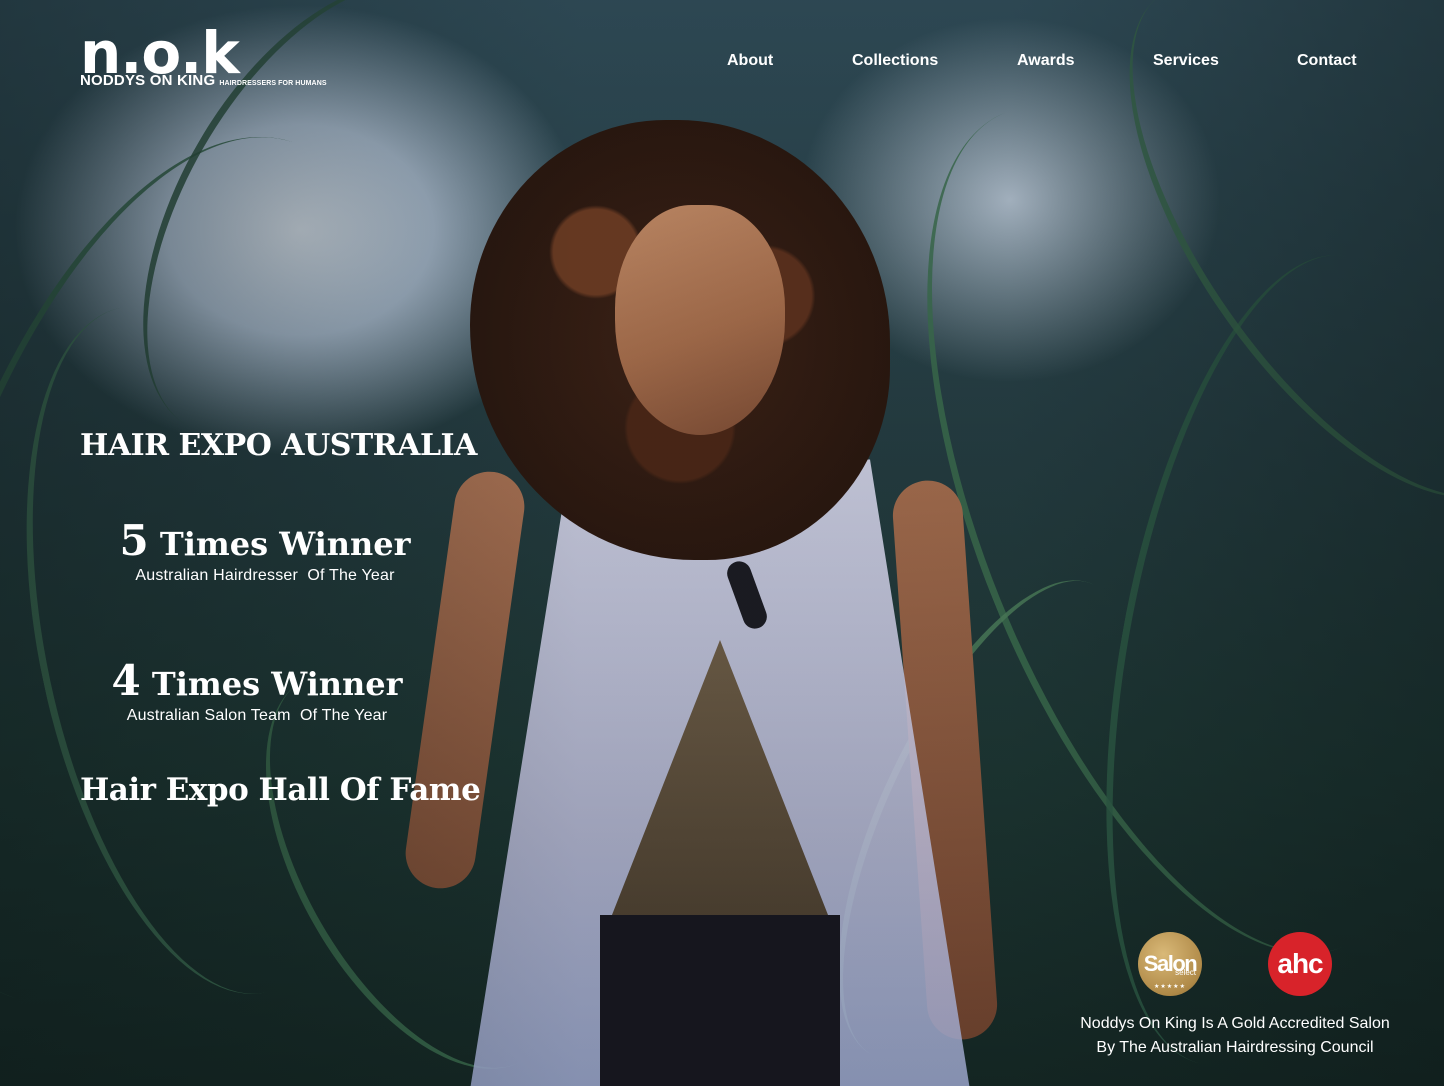 The image size is (1444, 1086). What do you see at coordinates (1170, 964) in the screenshot?
I see `salon-select-badge-icon: Salon select ★★★★★` at bounding box center [1170, 964].